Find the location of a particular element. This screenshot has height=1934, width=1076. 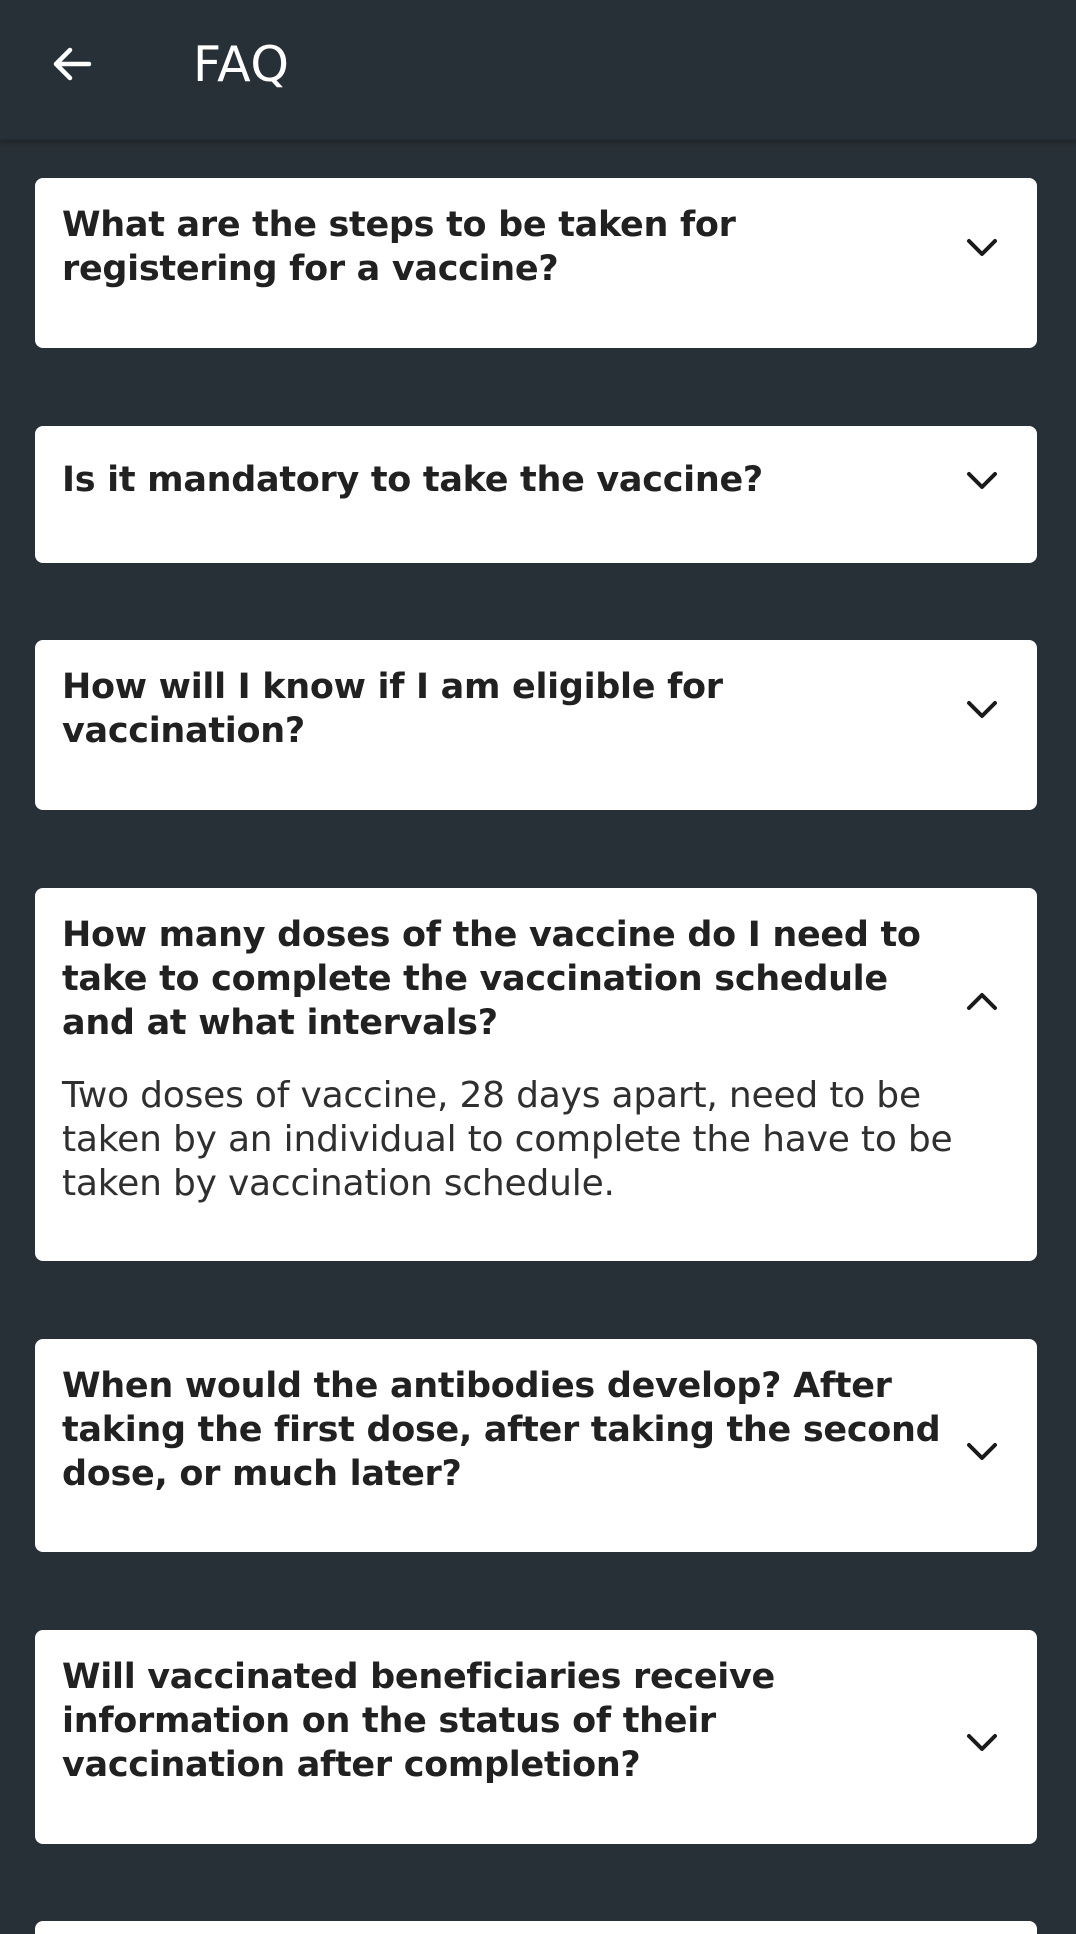

faq-item: Is it mandatory to take the vaccine? is located at coordinates (536, 494).